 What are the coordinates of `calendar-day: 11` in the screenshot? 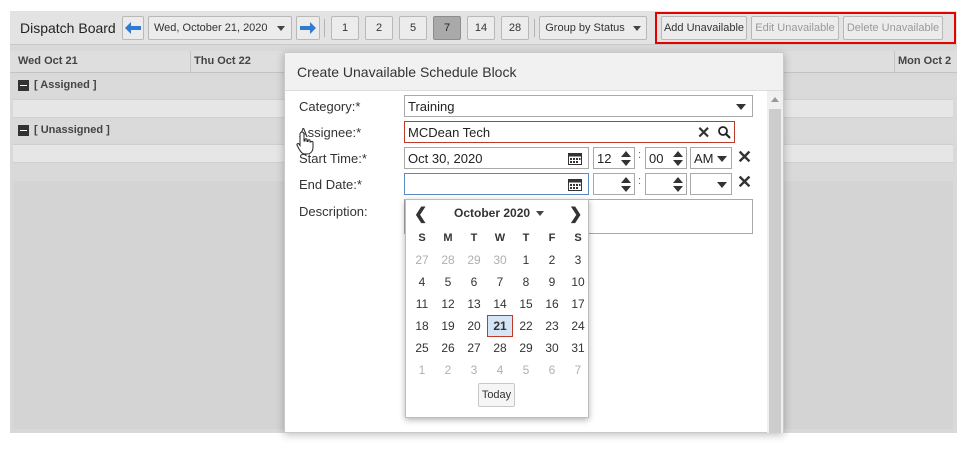 It's located at (422, 304).